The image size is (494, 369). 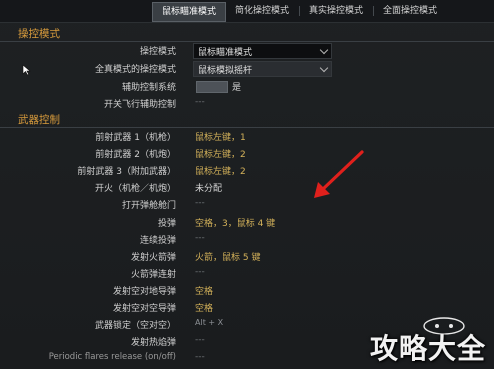 What do you see at coordinates (427, 348) in the screenshot?
I see `watermark-text: 攻略大全` at bounding box center [427, 348].